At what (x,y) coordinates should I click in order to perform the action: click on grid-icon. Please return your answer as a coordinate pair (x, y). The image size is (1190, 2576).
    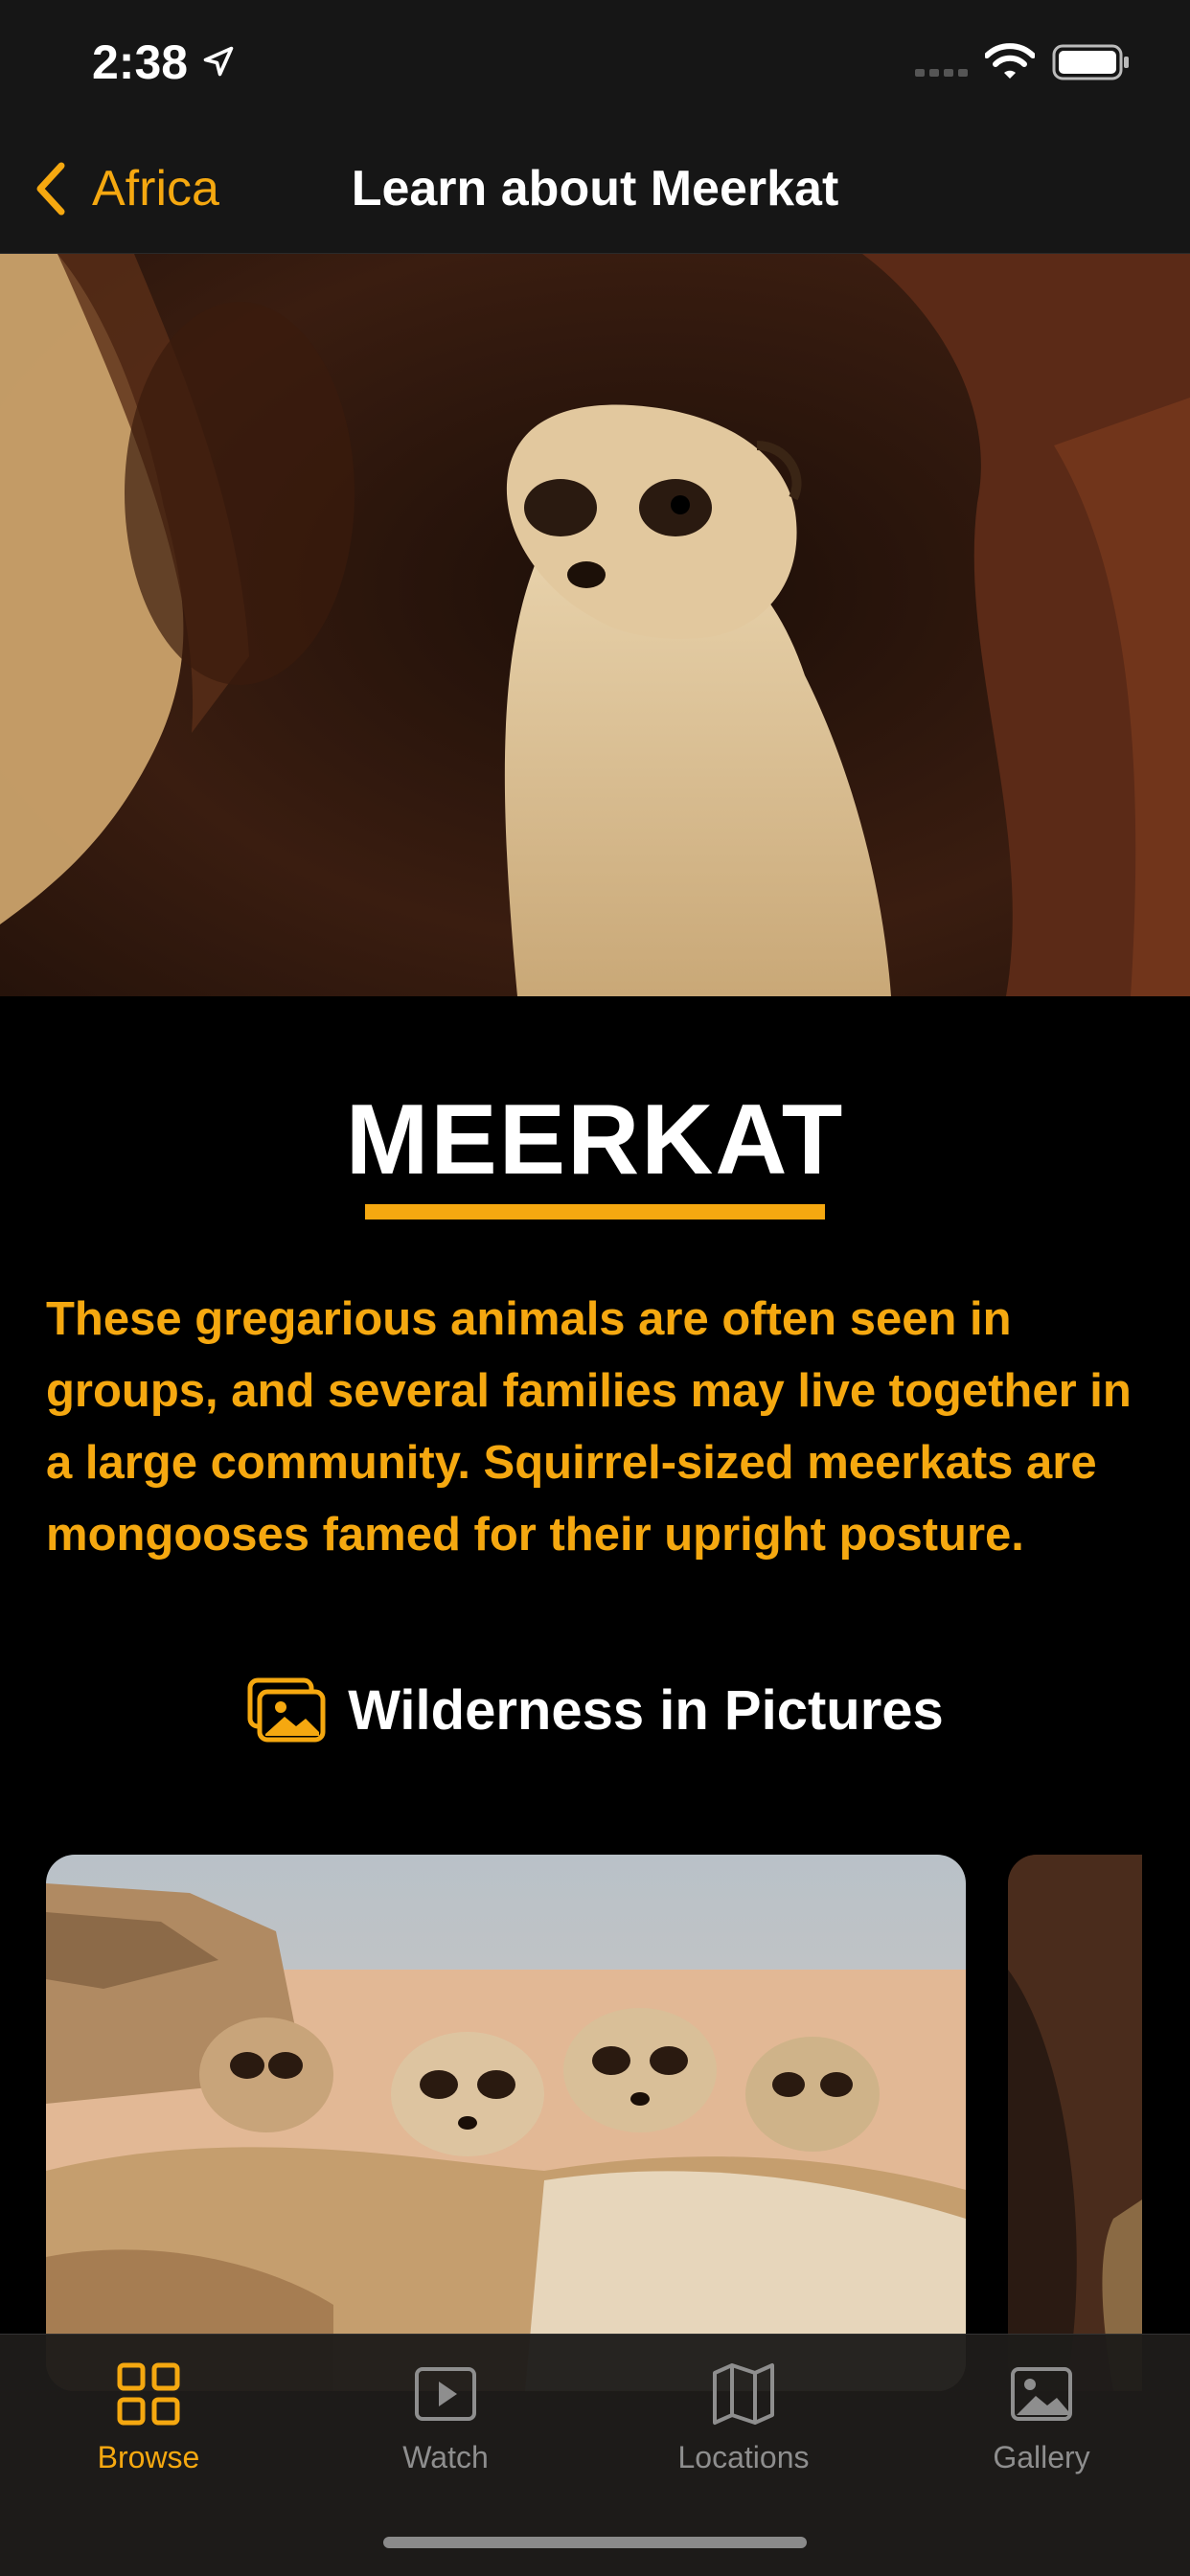
    Looking at the image, I should click on (148, 2394).